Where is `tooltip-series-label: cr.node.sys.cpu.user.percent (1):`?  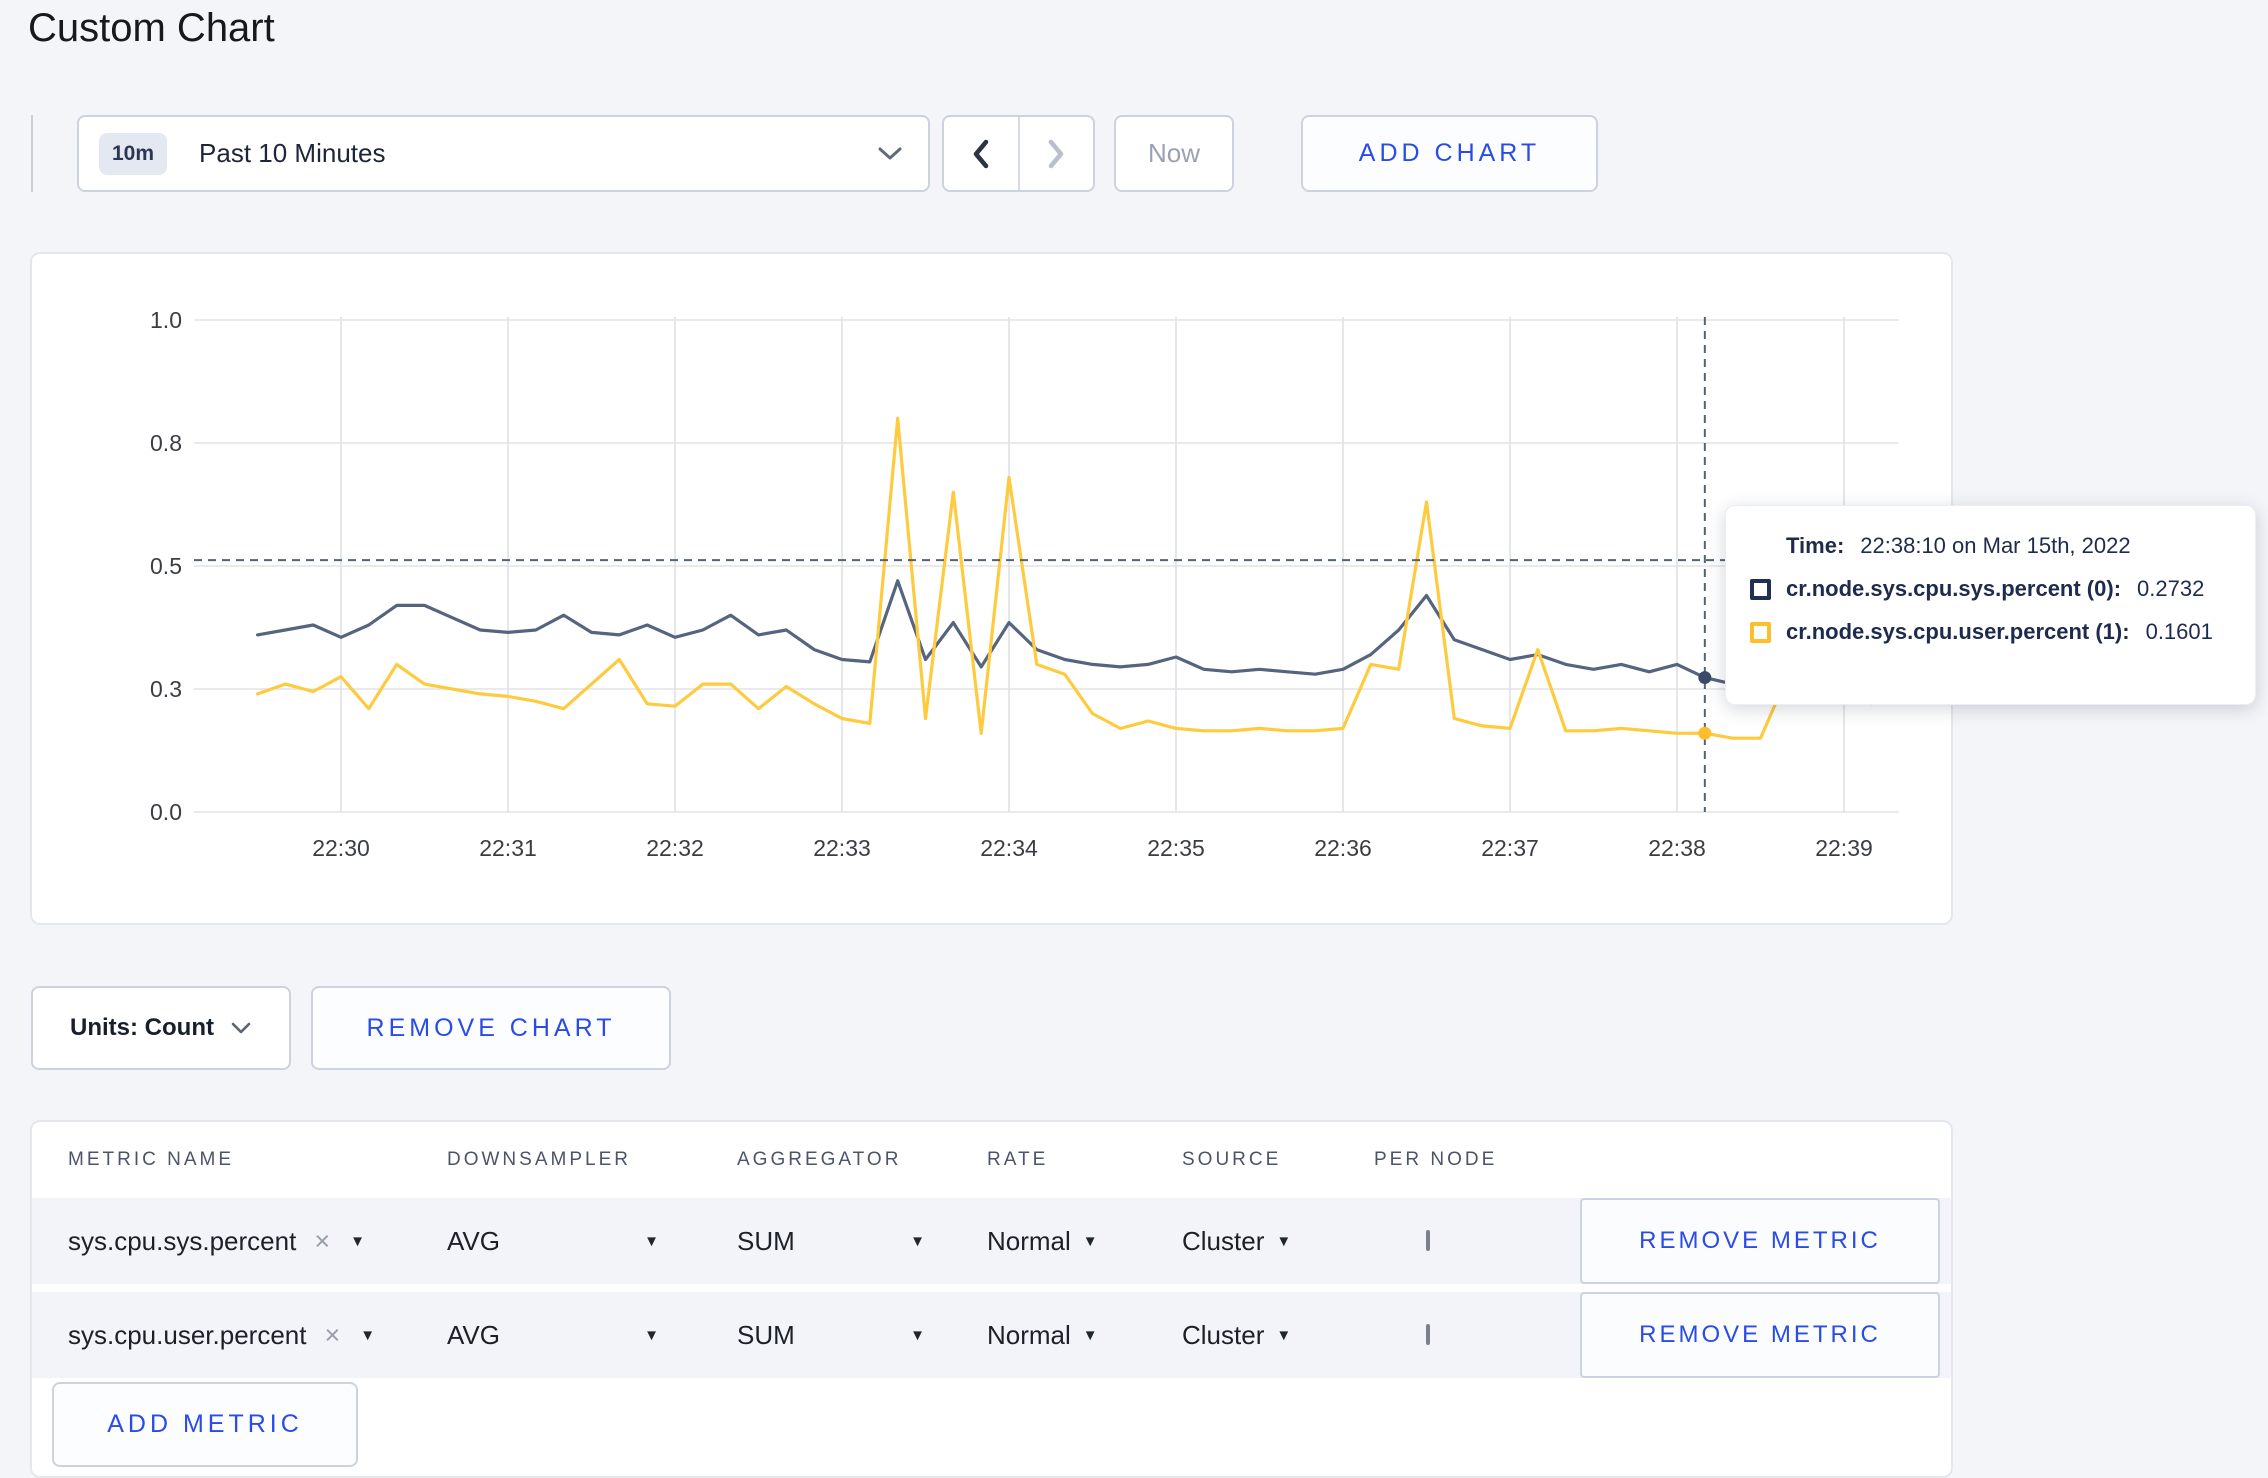
tooltip-series-label: cr.node.sys.cpu.user.percent (1): is located at coordinates (1958, 631).